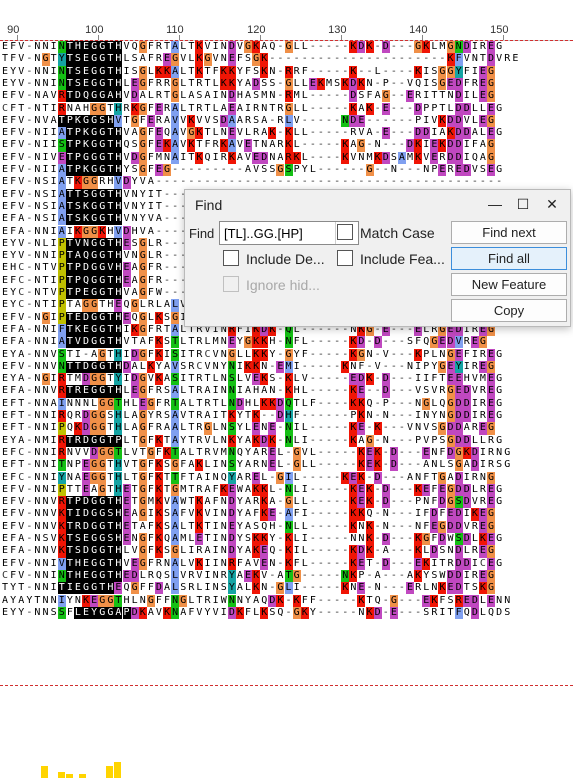  What do you see at coordinates (426, 354) in the screenshot?
I see `residue: P` at bounding box center [426, 354].